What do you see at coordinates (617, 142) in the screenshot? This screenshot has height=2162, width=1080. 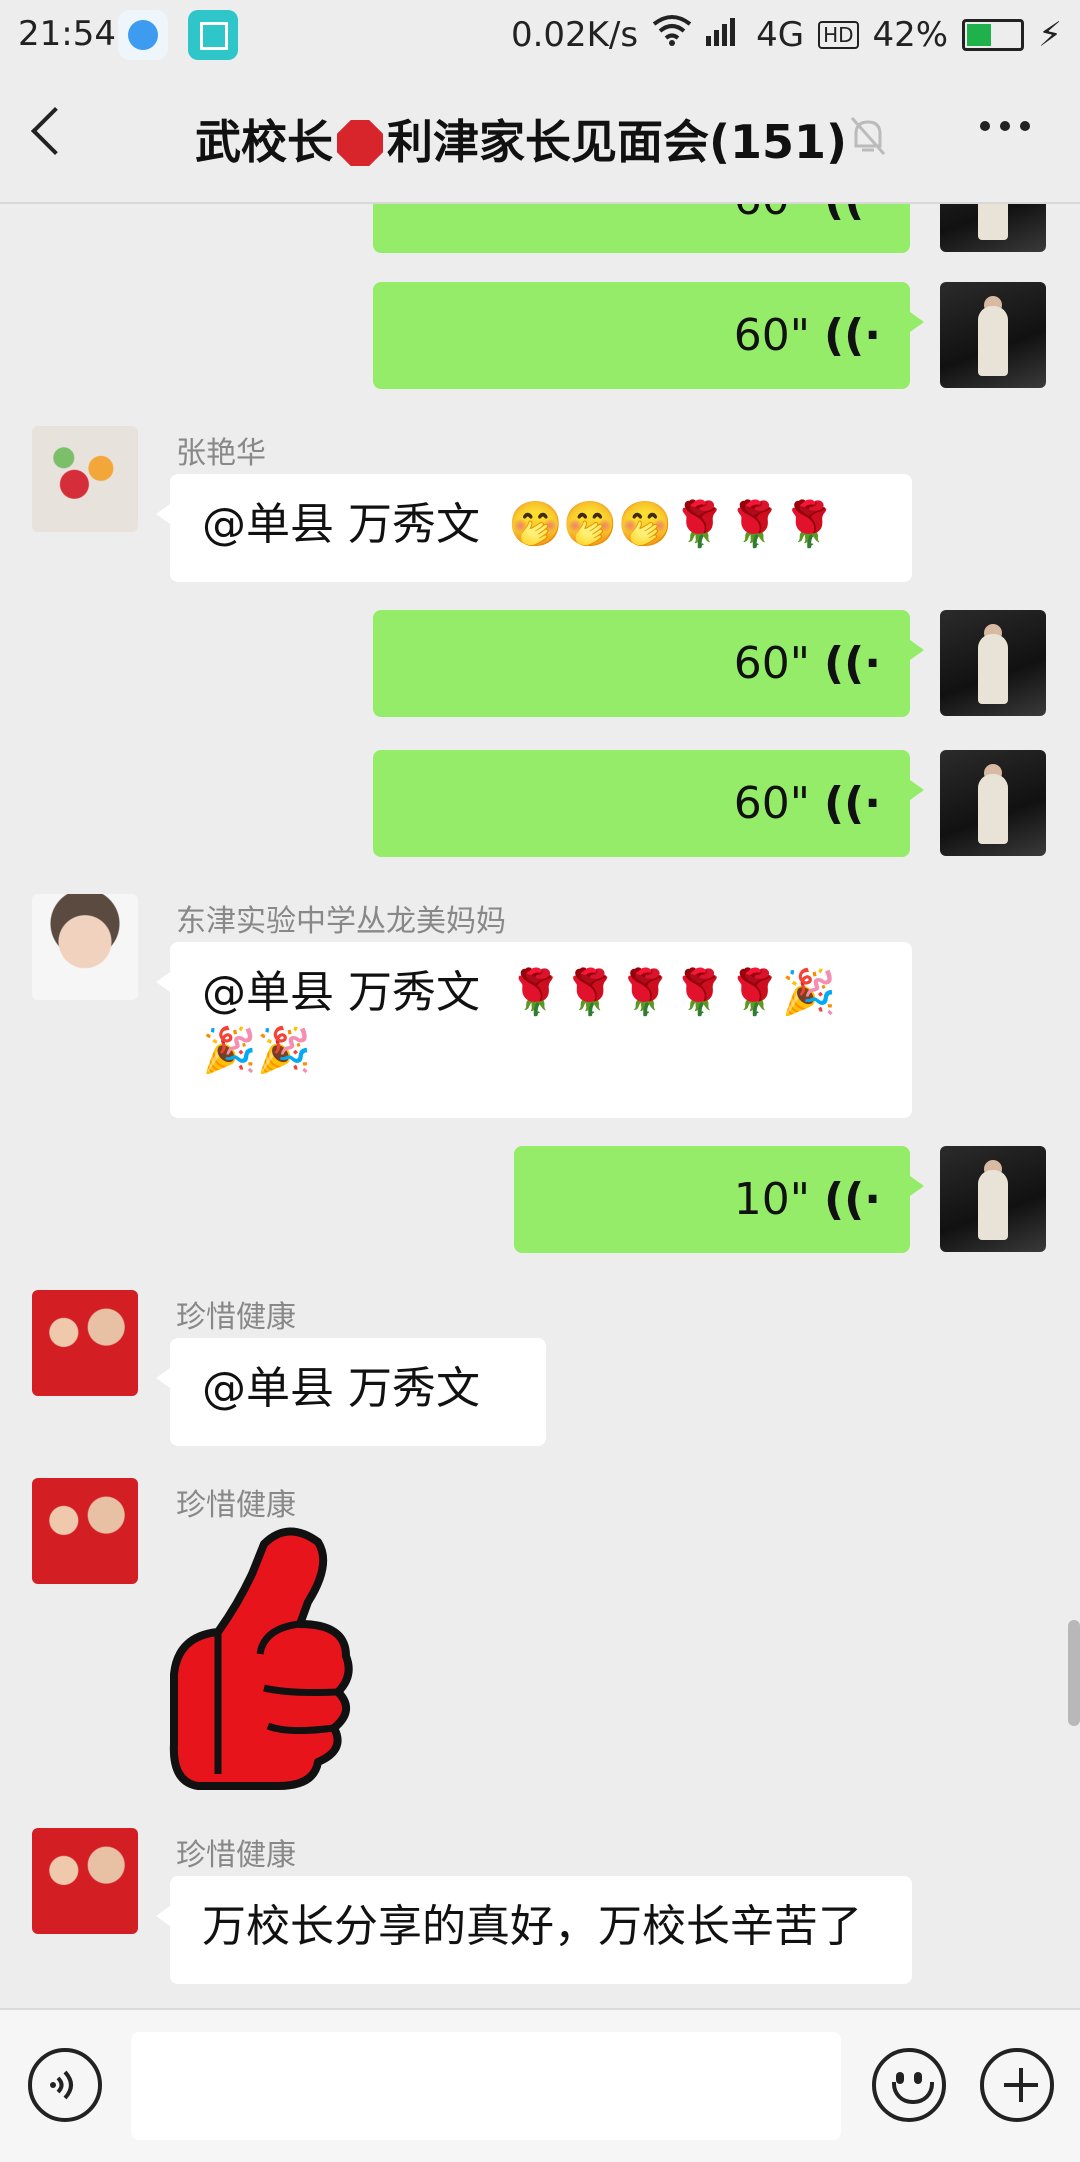 I see `title-part-2: 利津家长见面会(151)` at bounding box center [617, 142].